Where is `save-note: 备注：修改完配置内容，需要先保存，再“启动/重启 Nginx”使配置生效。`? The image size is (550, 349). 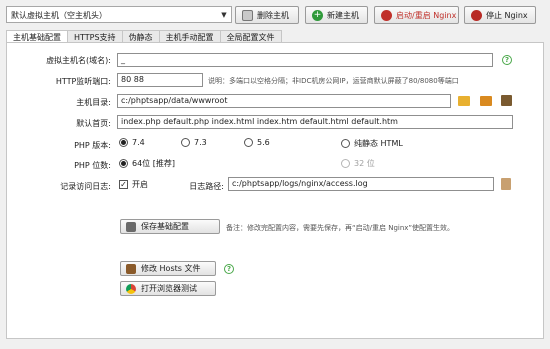 save-note: 备注：修改完配置内容，需要先保存，再“启动/重启 Nginx”使配置生效。 is located at coordinates (340, 228).